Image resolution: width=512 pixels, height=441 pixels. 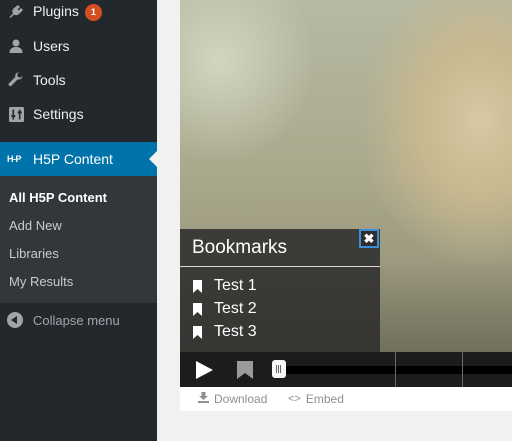 What do you see at coordinates (245, 370) in the screenshot?
I see `bookmarks-toggle-button` at bounding box center [245, 370].